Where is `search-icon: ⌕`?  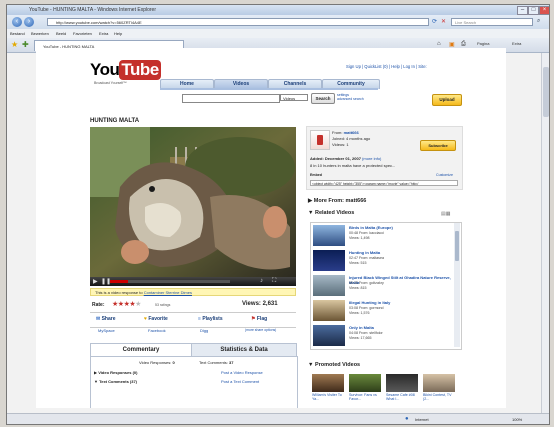 search-icon: ⌕ is located at coordinates (538, 21).